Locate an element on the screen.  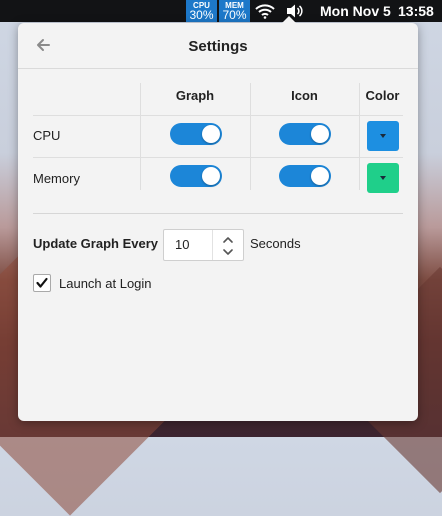
memory-icon-toggle is located at coordinates (305, 176).